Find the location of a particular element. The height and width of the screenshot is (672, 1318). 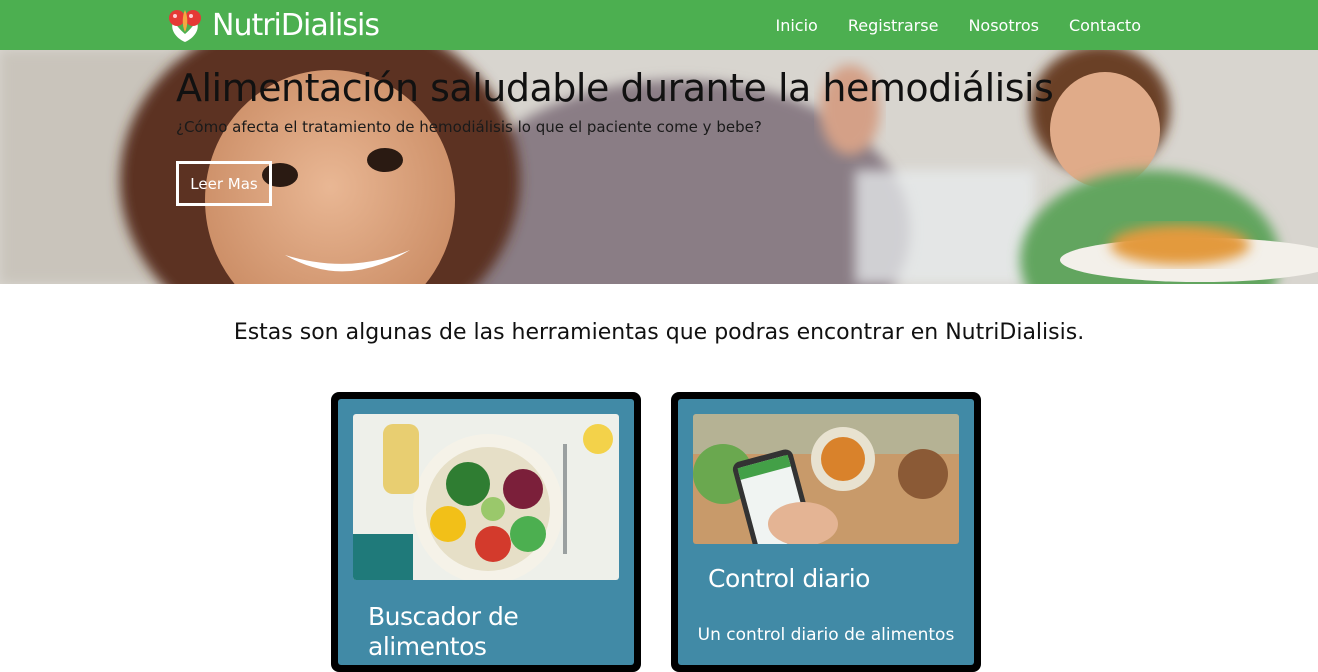

nav-link-registrarse: Registrarse is located at coordinates (893, 25).